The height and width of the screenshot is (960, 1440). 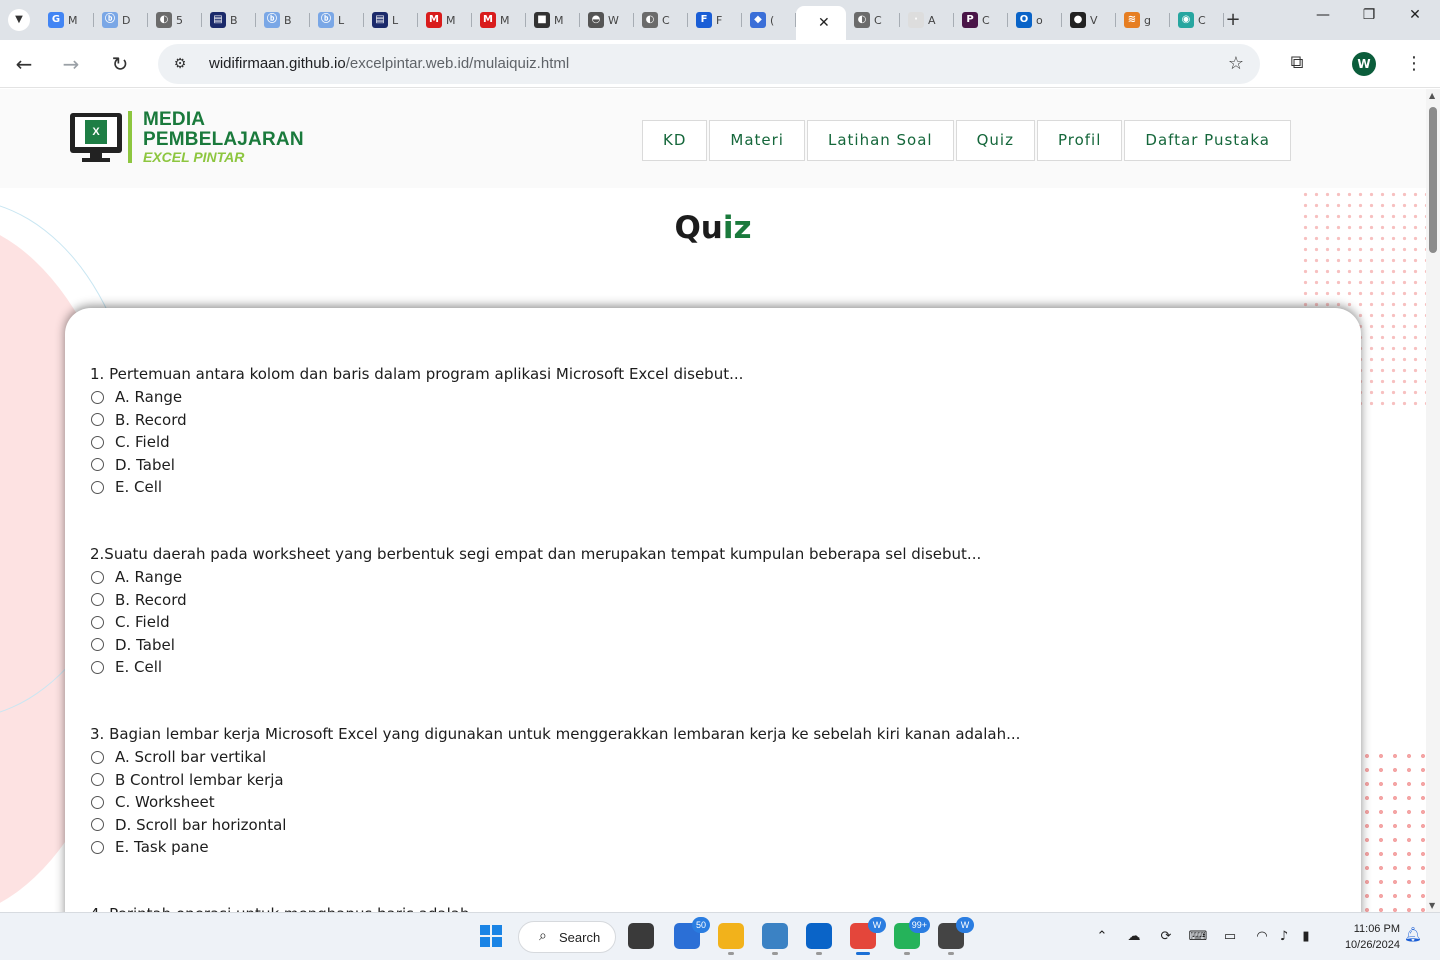 What do you see at coordinates (1236, 64) in the screenshot?
I see `bookmark-star-icon: ☆` at bounding box center [1236, 64].